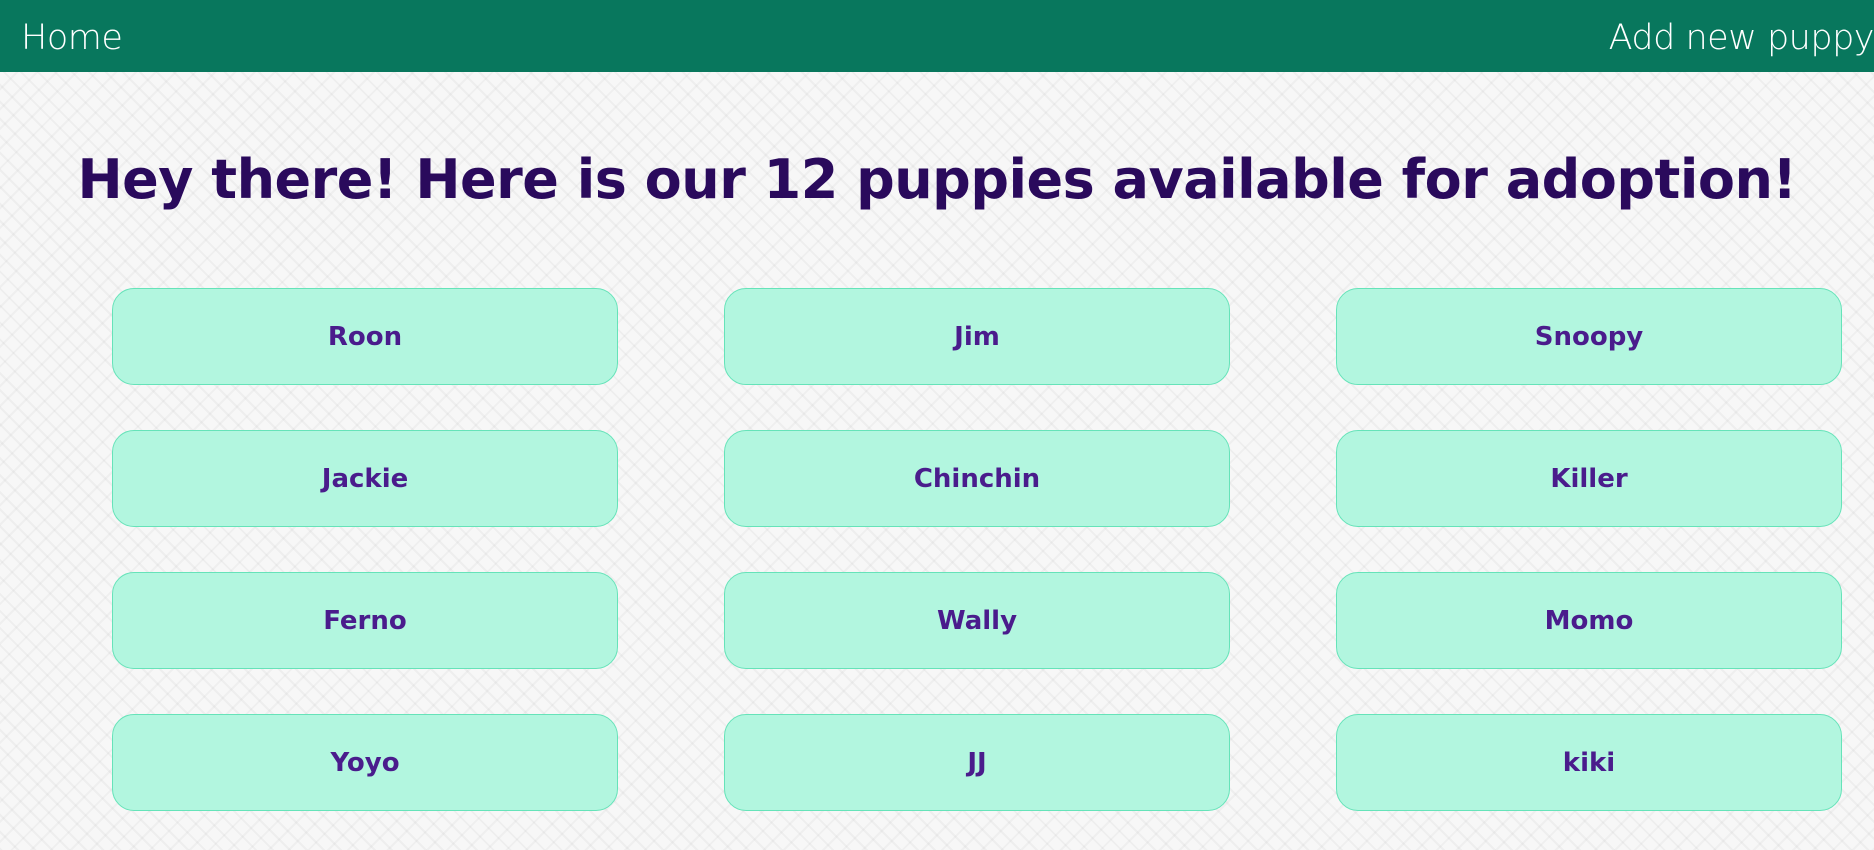  I want to click on puppy-card: JJ, so click(977, 762).